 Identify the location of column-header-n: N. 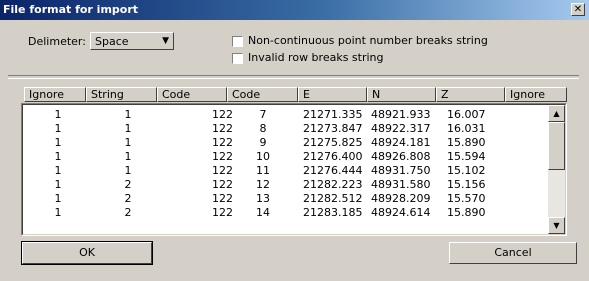
(401, 94).